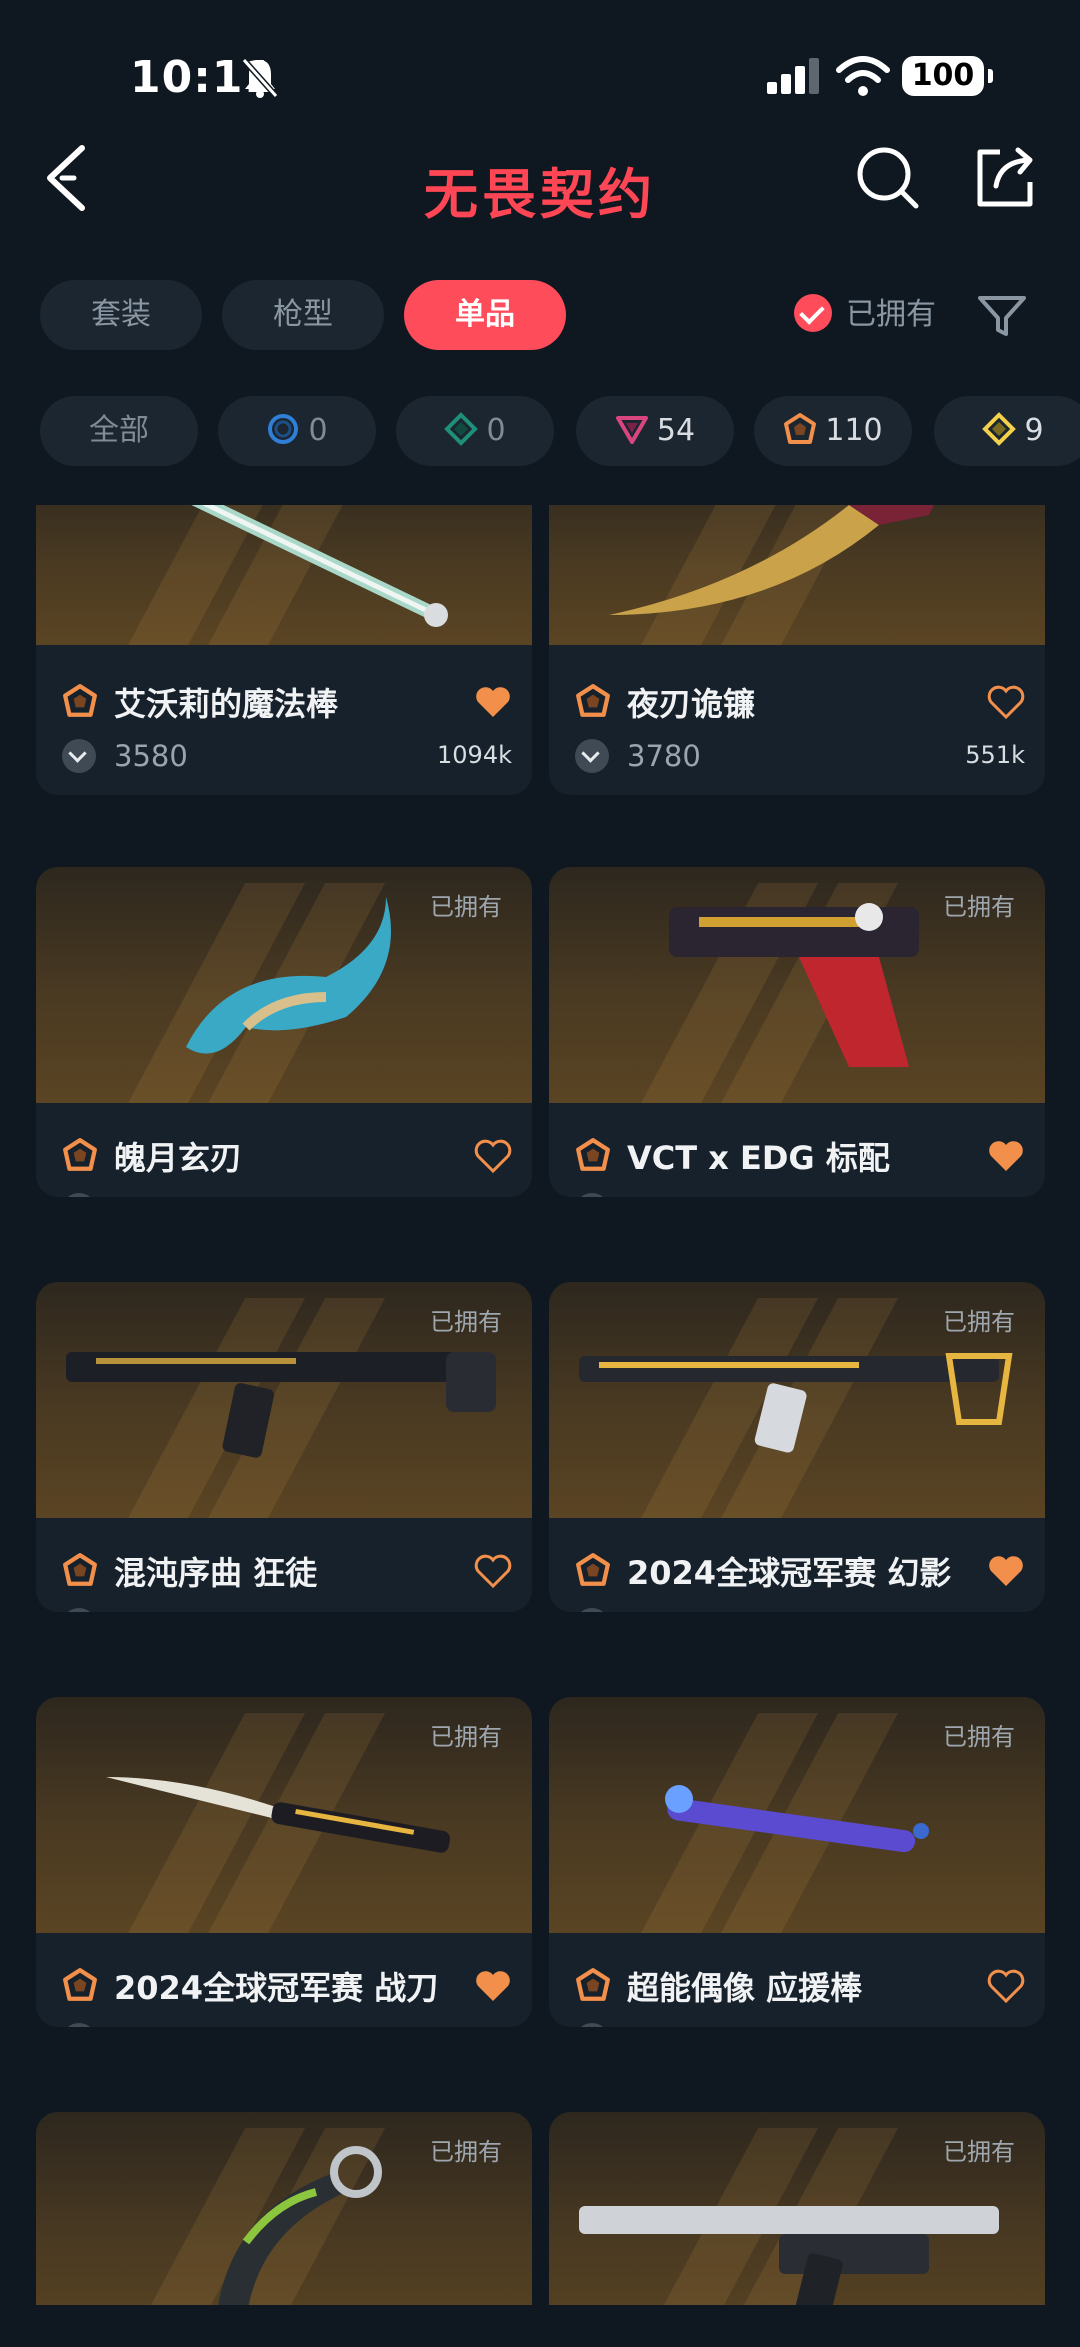  I want to click on select-tier-icon, so click(283, 428).